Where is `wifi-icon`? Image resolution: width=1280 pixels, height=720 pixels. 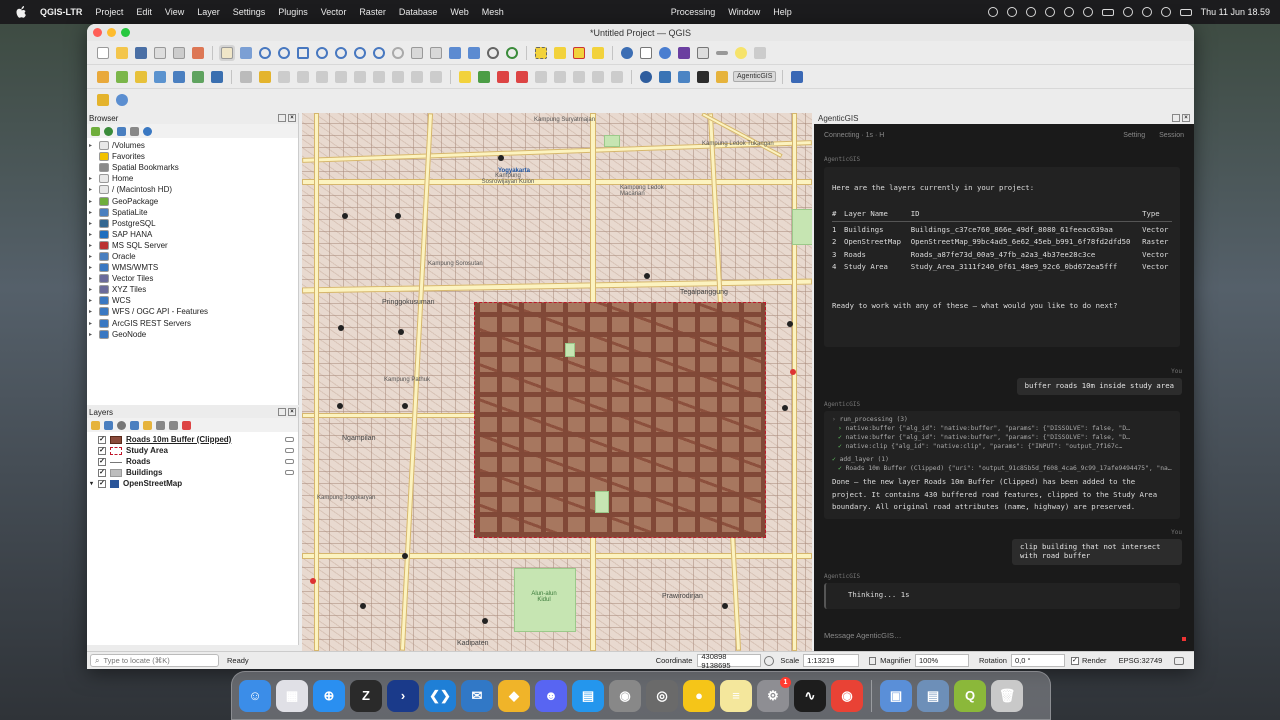
wifi-icon is located at coordinates (1087, 12).